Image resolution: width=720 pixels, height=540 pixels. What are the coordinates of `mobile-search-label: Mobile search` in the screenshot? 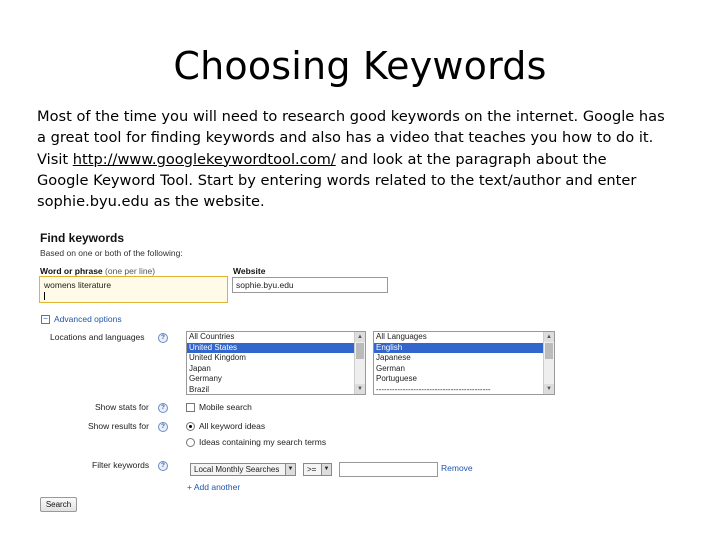 It's located at (225, 407).